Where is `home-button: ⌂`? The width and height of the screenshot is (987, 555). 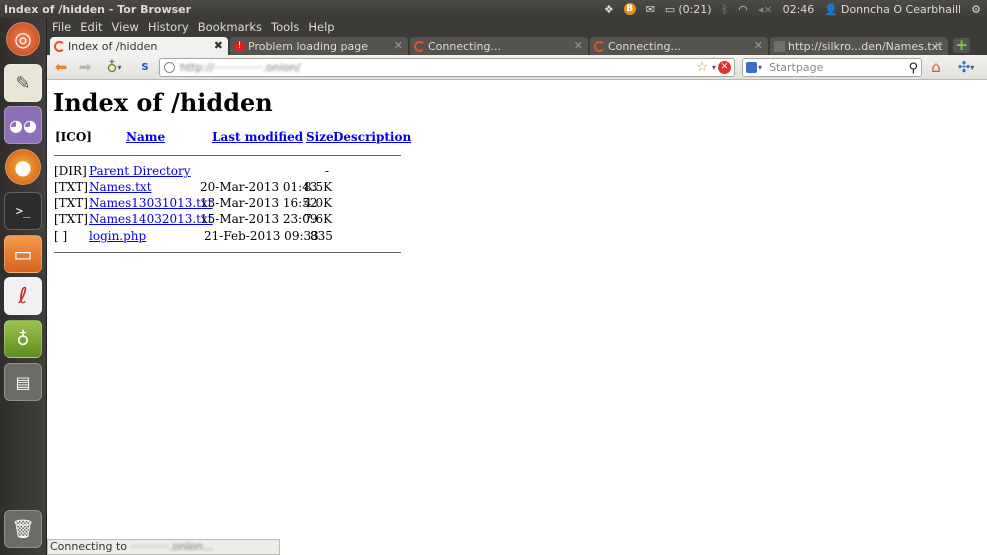 home-button: ⌂ is located at coordinates (936, 67).